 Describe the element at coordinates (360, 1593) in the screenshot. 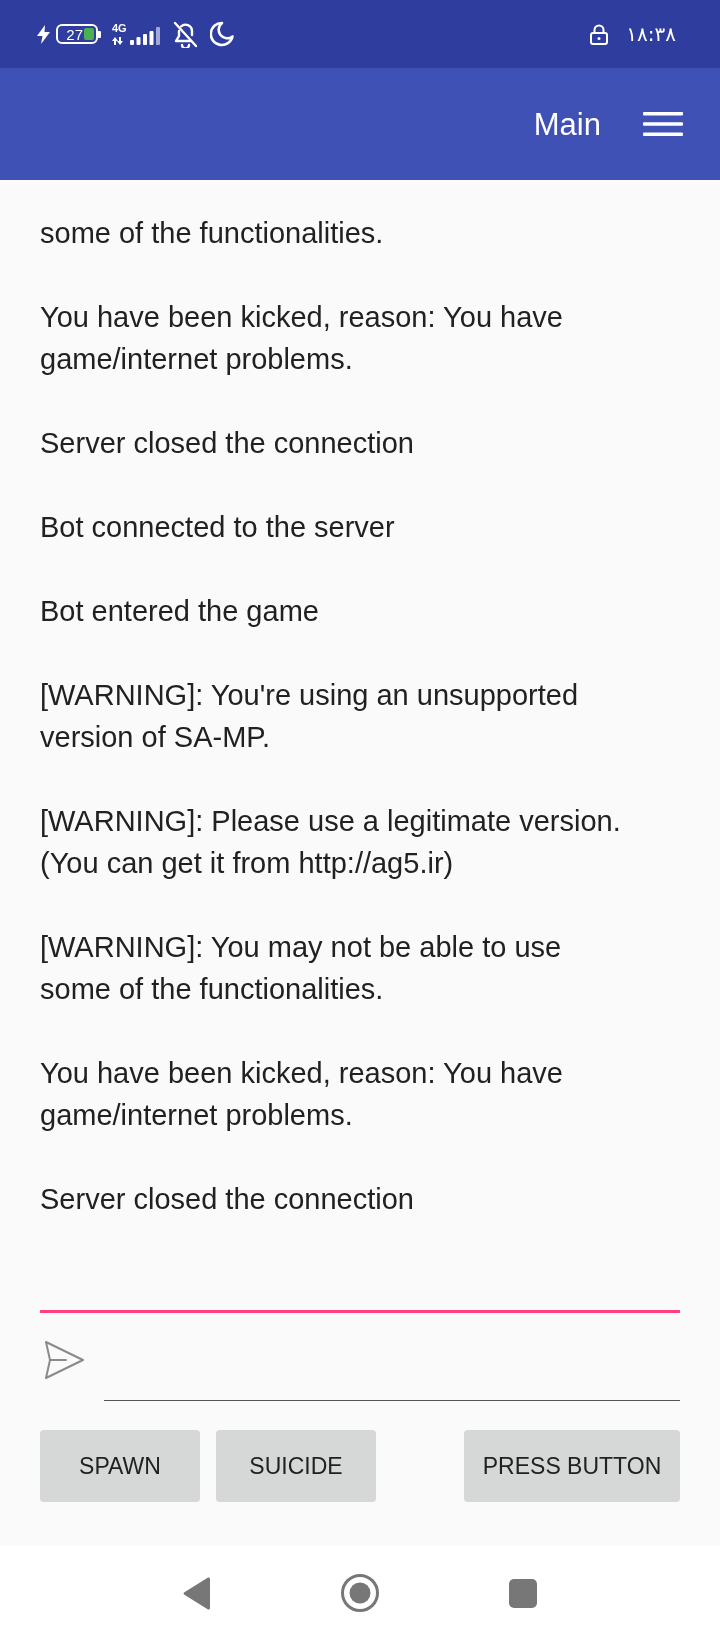

I see `home-icon` at that location.